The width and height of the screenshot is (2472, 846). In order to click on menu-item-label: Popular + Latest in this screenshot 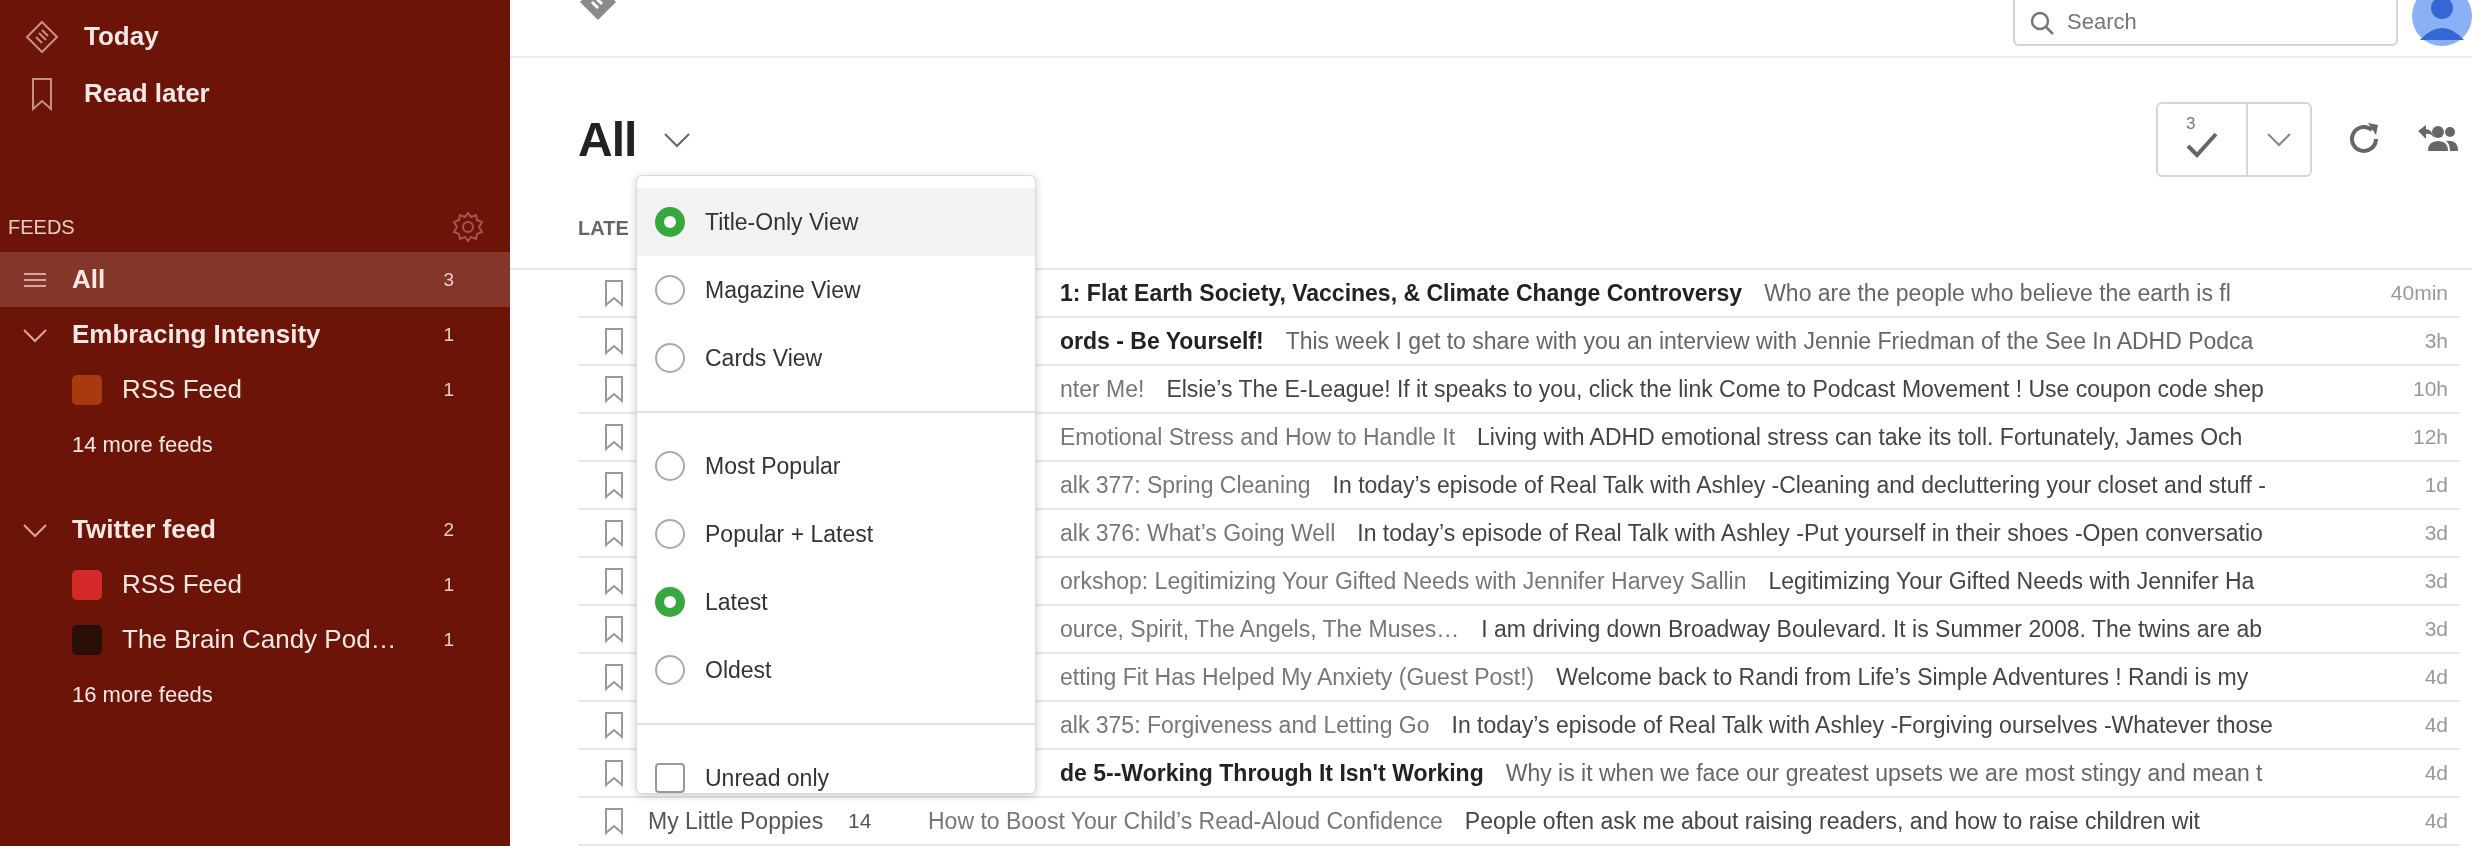, I will do `click(789, 534)`.